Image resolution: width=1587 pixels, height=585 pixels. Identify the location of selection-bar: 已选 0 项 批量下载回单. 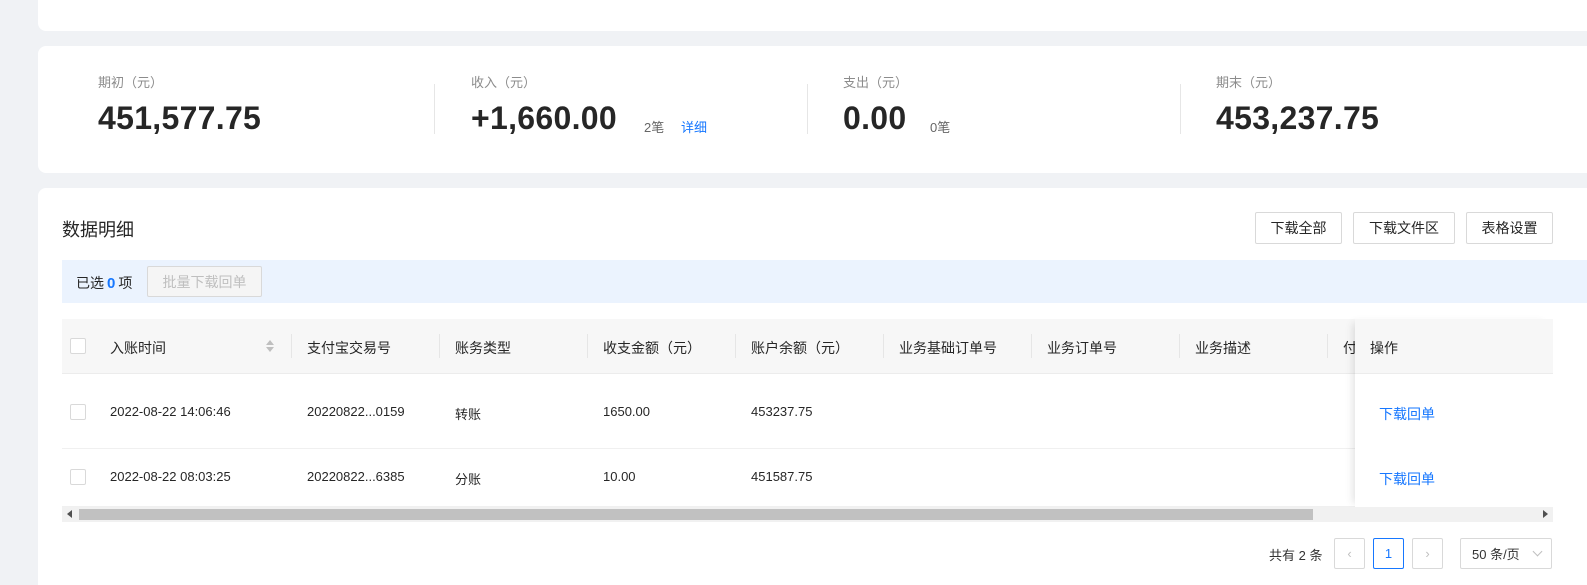
(824, 281).